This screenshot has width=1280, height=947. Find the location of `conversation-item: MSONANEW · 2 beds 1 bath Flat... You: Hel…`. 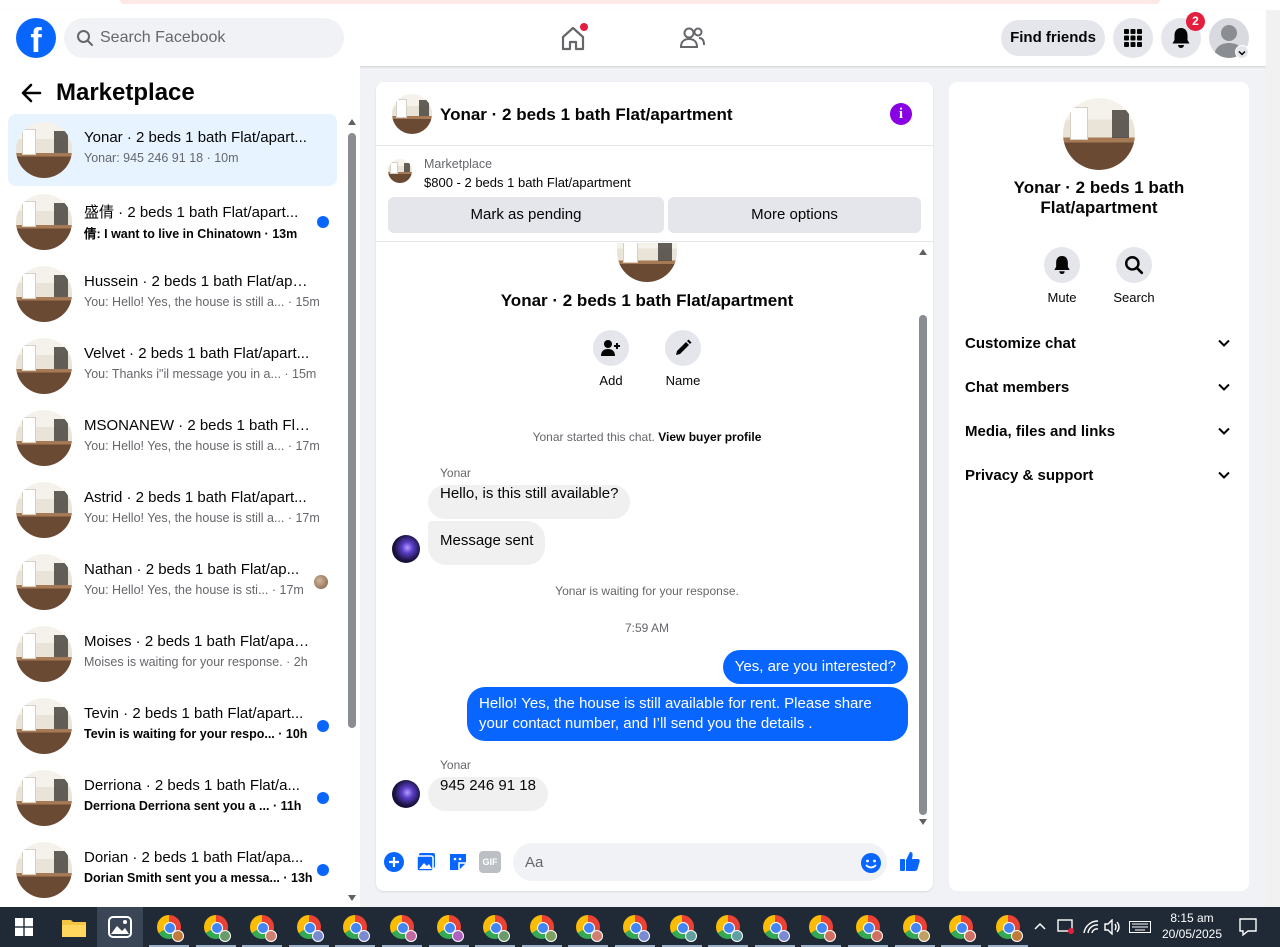

conversation-item: MSONANEW · 2 beds 1 bath Flat... You: Hel… is located at coordinates (172, 438).